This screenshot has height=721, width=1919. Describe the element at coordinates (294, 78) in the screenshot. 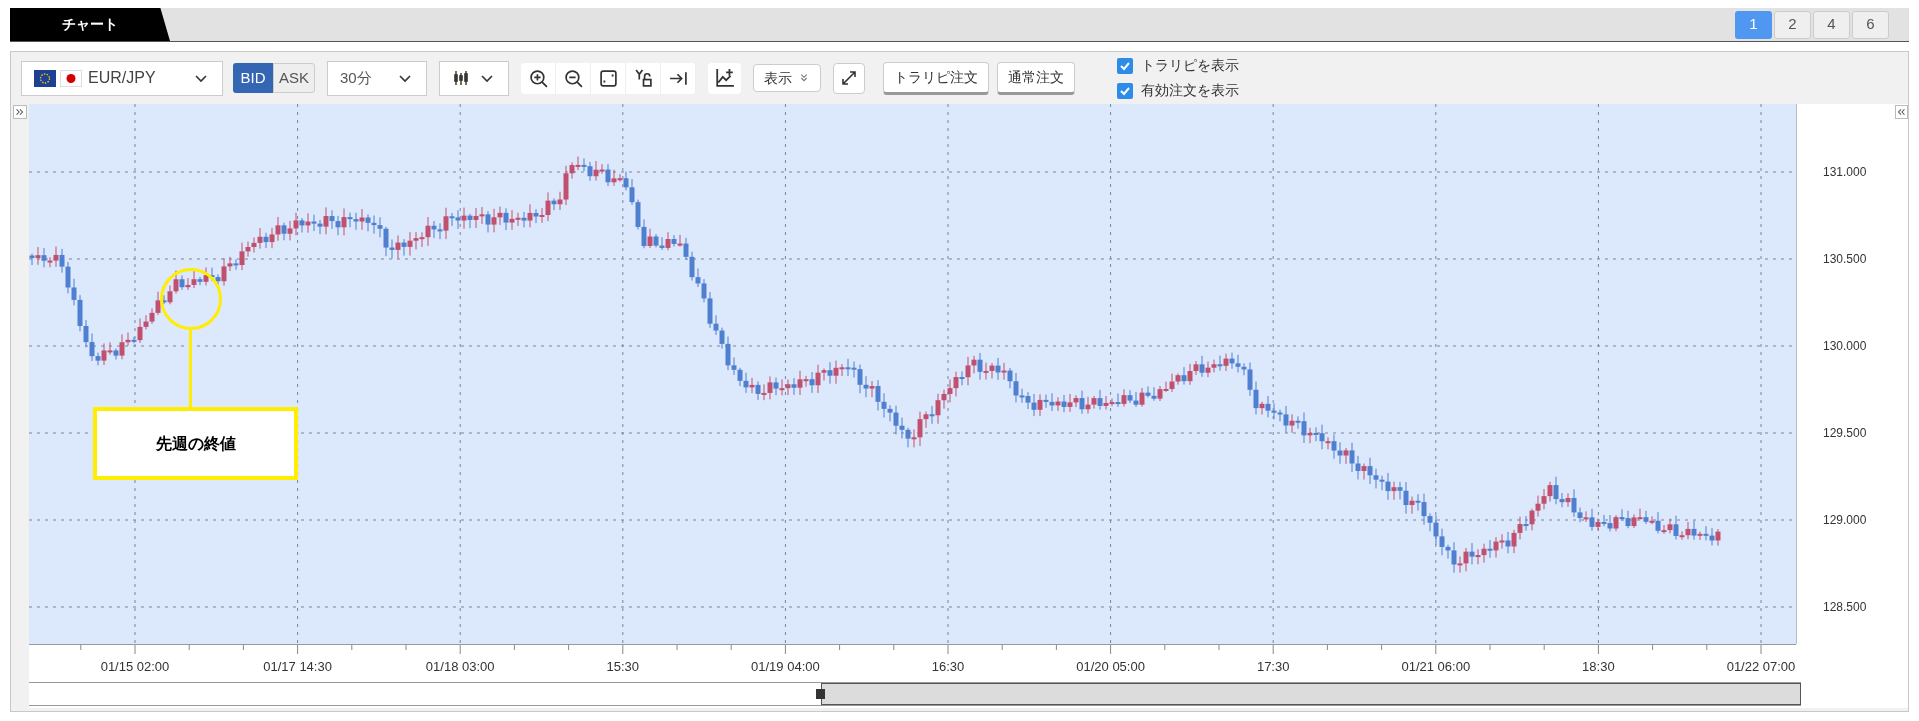

I see `price-side-button: ASK` at that location.